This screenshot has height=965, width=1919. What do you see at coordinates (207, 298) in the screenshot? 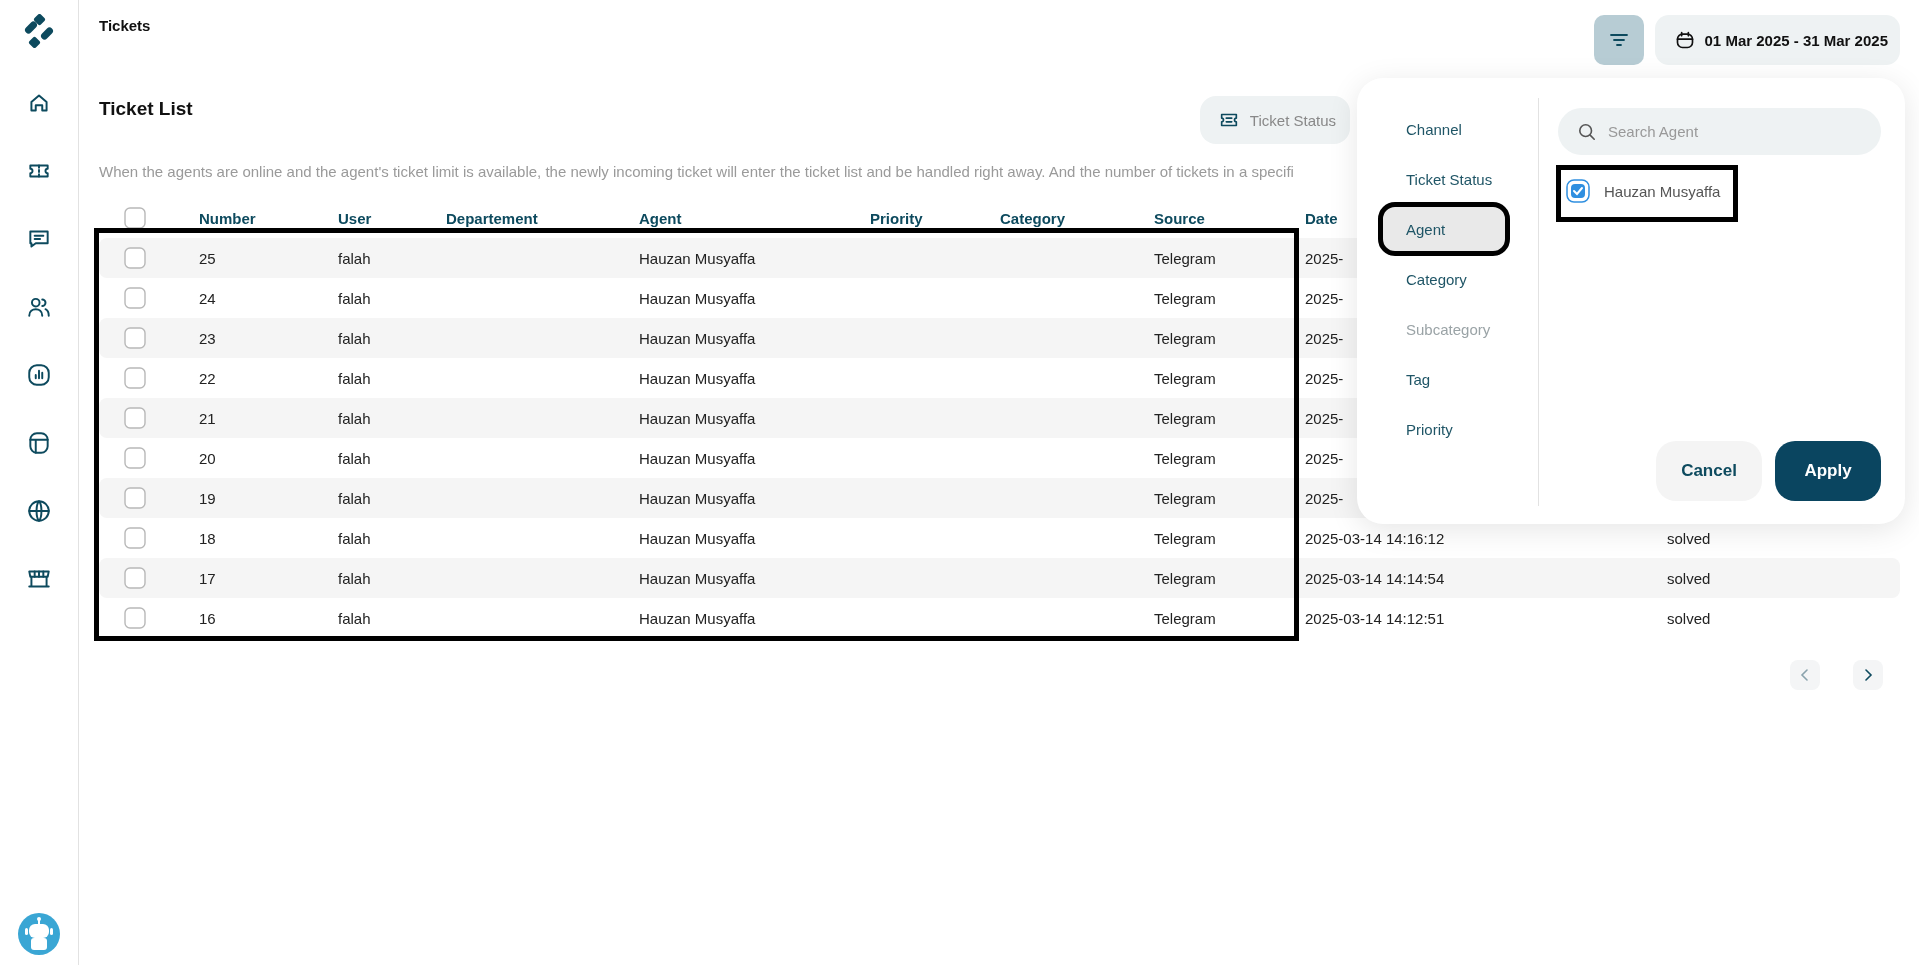
I see `table-cell: 24` at bounding box center [207, 298].